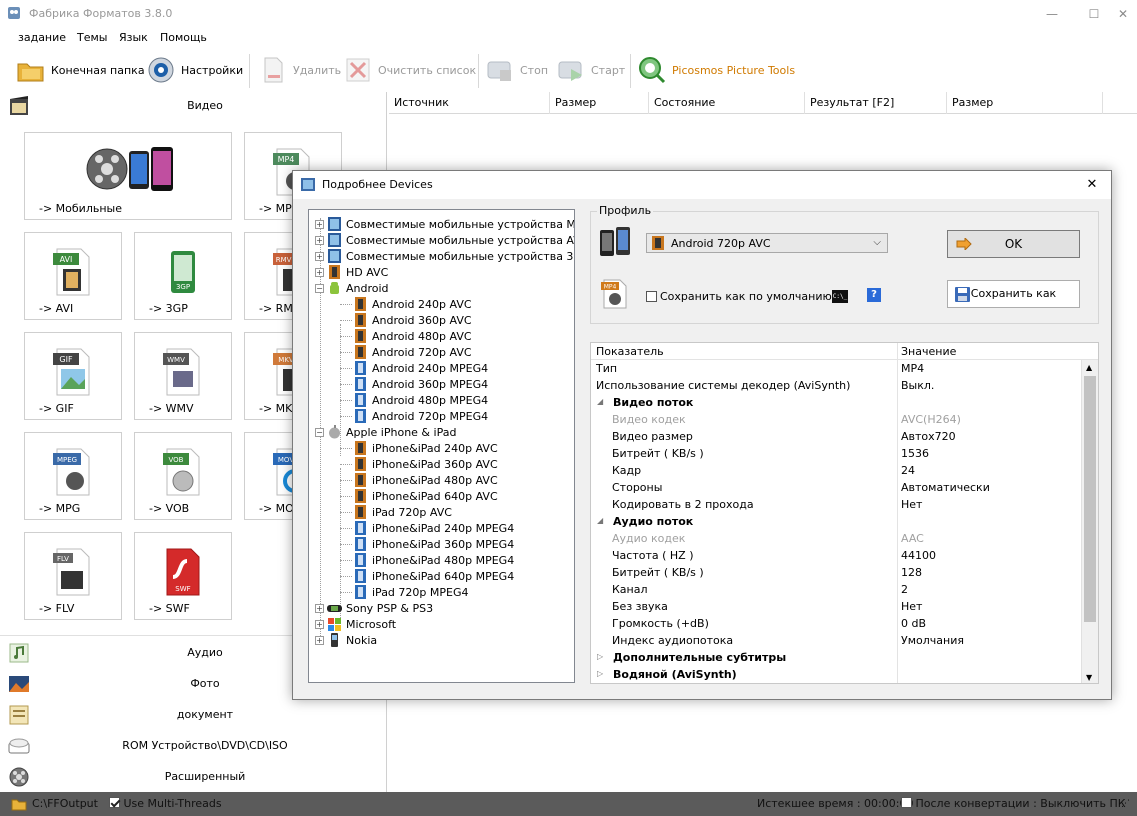  Describe the element at coordinates (355, 624) in the screenshot. I see `tree-node: + Microsoft` at that location.